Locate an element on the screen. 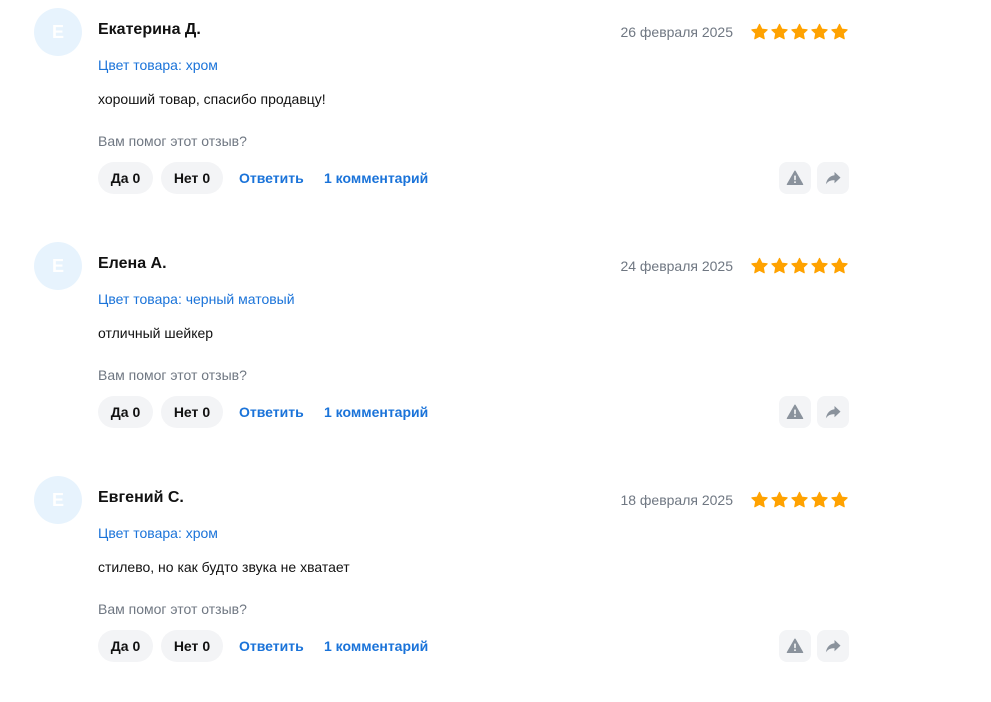  review-text: отличный шейкер is located at coordinates (156, 333).